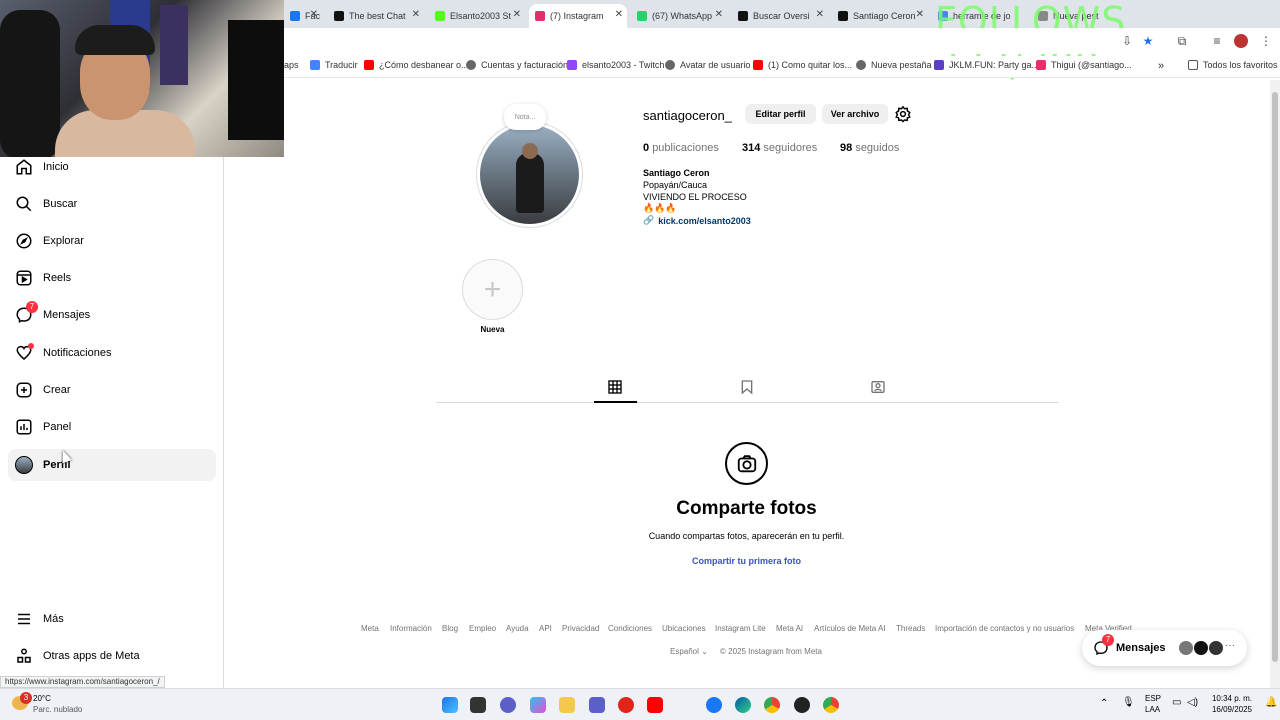 The width and height of the screenshot is (1280, 720). I want to click on scrollbar-thumb, so click(1275, 377).